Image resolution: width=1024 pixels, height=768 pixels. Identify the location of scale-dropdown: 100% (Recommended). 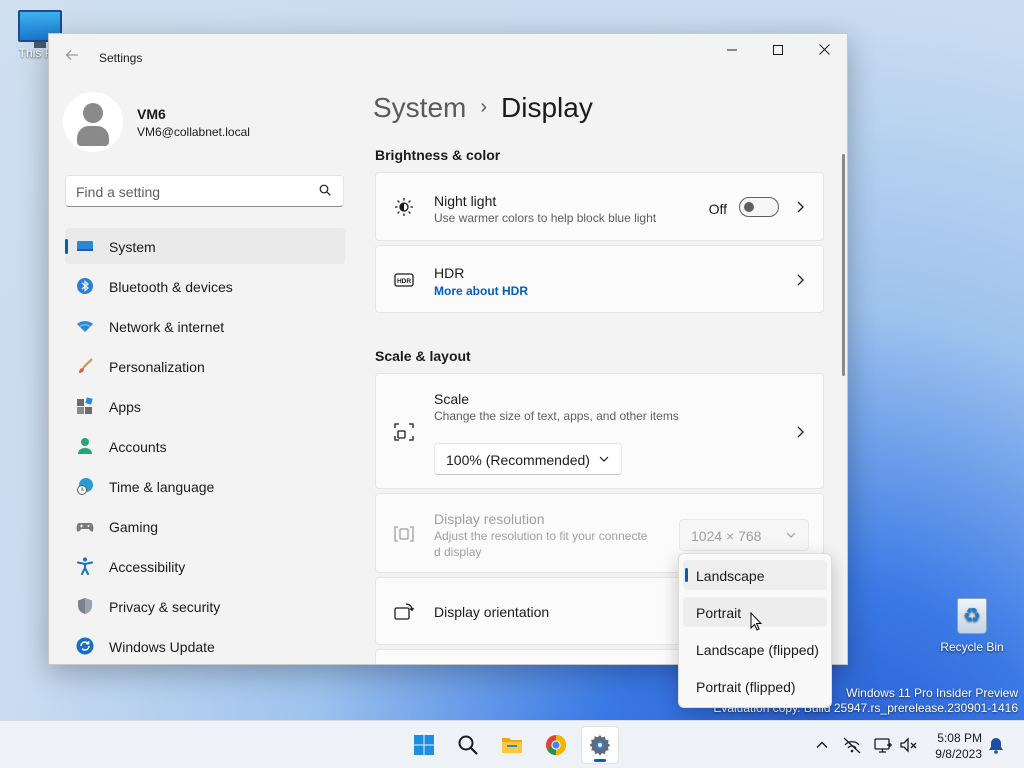
(528, 459).